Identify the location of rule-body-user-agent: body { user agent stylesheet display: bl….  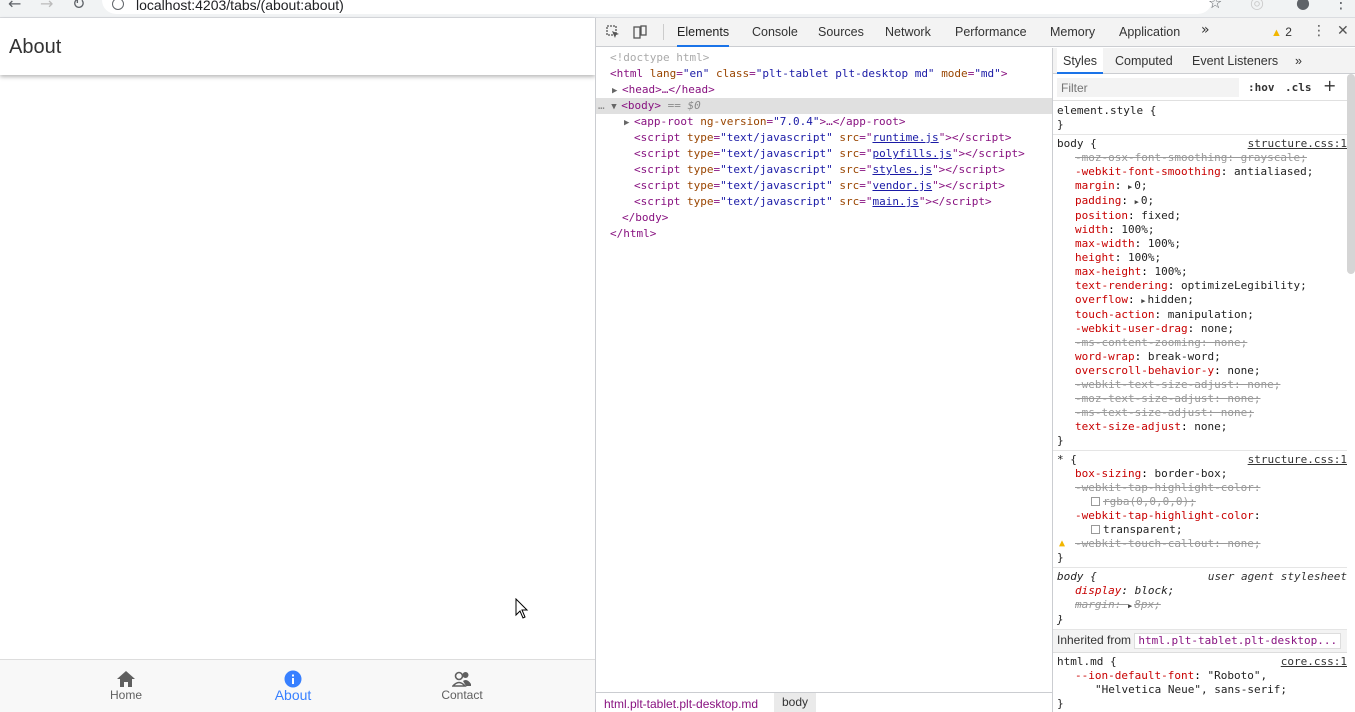
(1200, 599).